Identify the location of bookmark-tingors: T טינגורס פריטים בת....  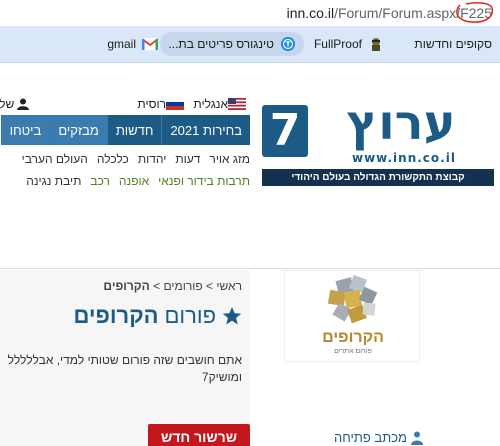
(232, 44).